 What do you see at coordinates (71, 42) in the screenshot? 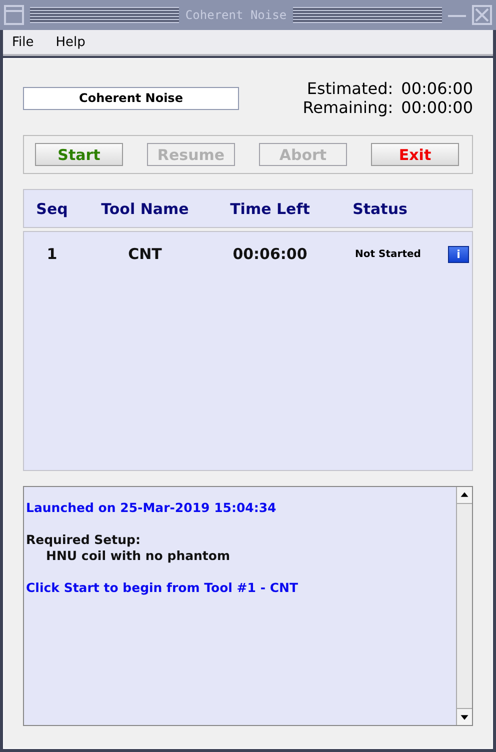
I see `menu-item: Help` at bounding box center [71, 42].